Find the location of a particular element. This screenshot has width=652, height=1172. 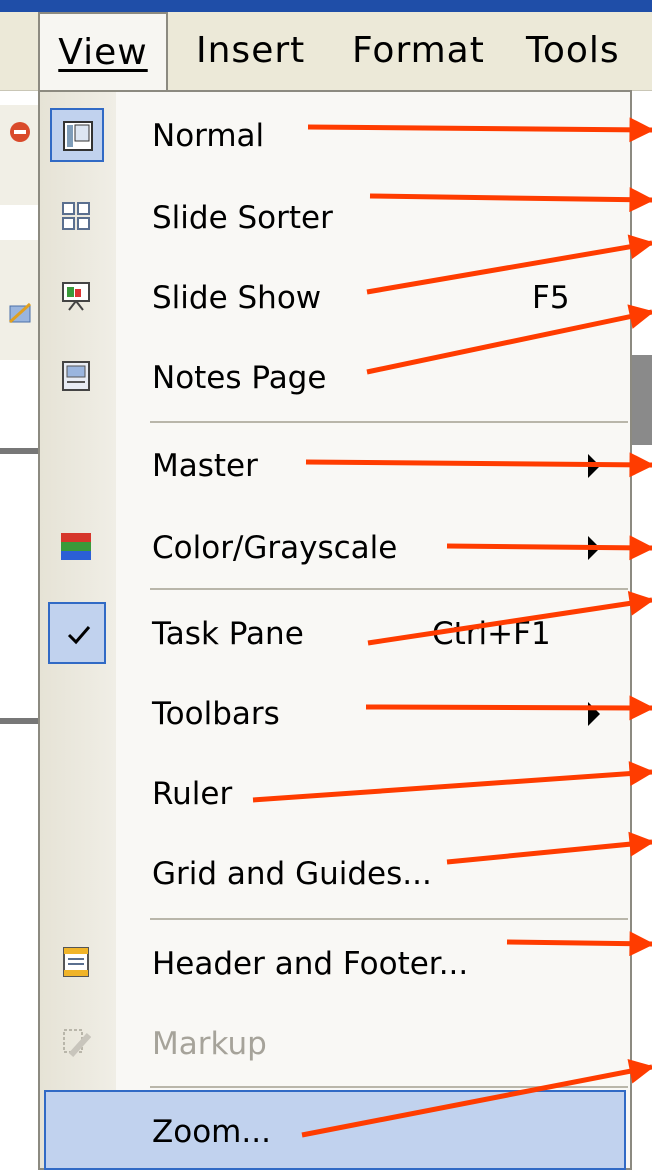

menu-tools: Tools is located at coordinates (573, 51).